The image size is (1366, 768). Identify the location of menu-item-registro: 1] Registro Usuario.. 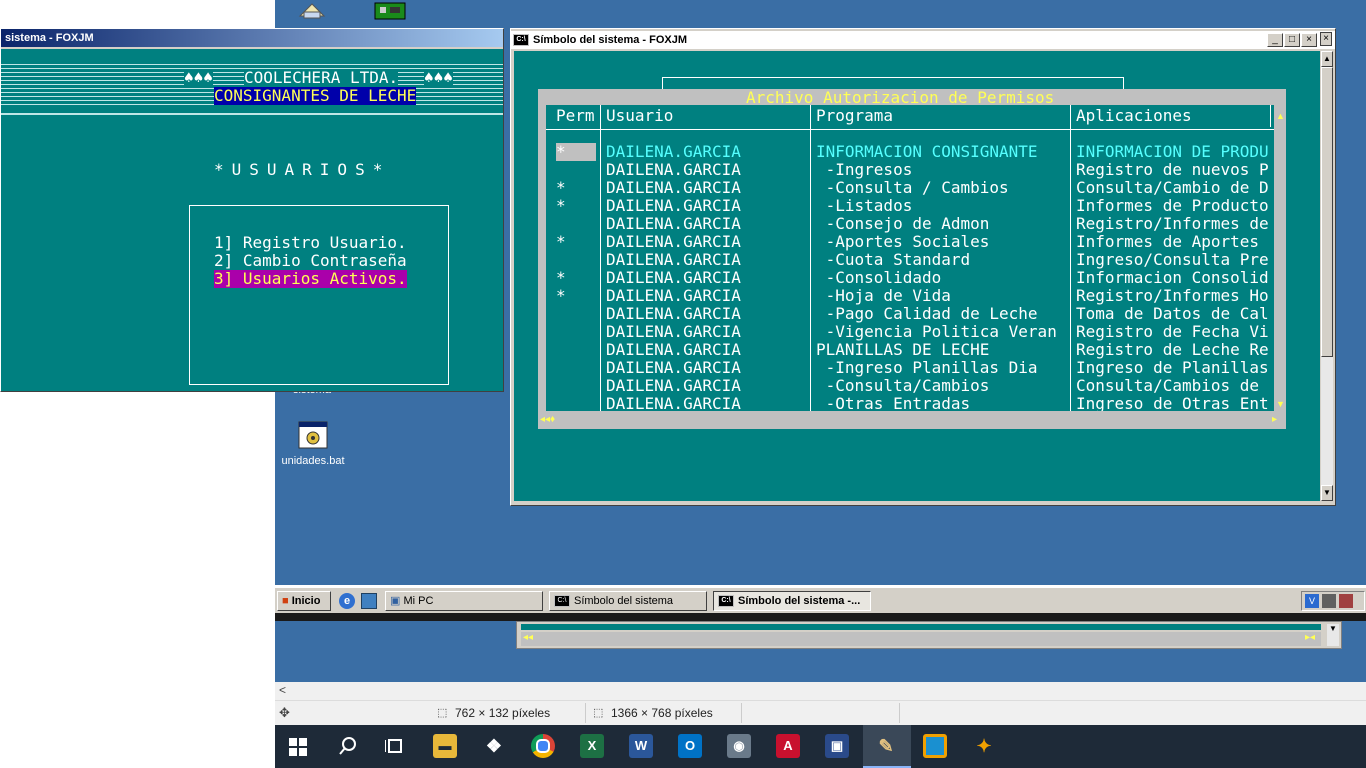
(310, 243).